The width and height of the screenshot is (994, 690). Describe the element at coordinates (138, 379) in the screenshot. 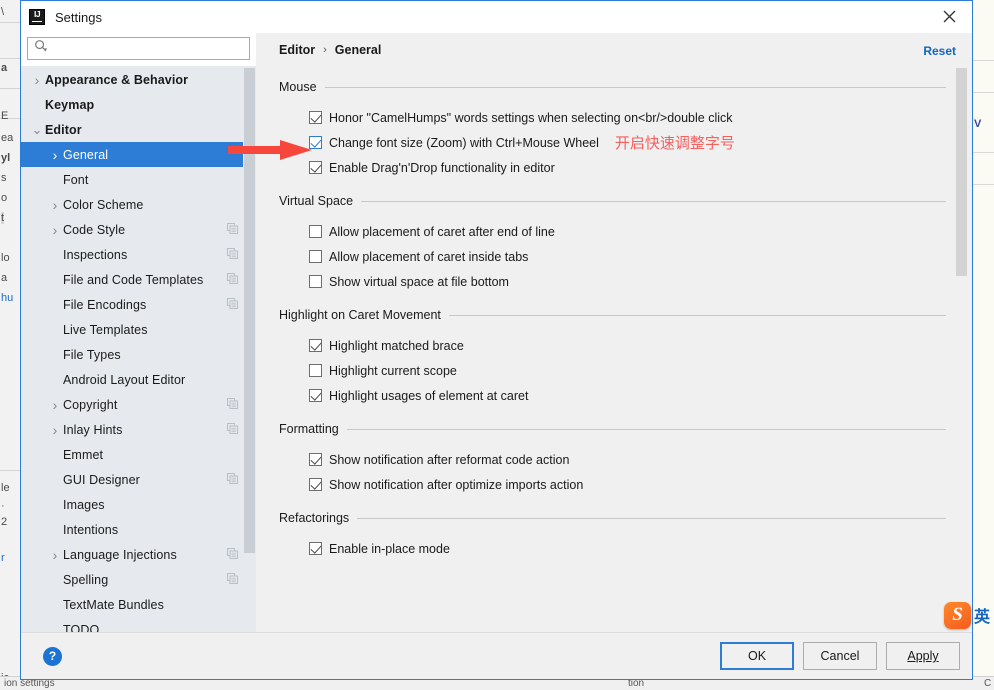

I see `sidebar-item-android-layout-editor: ›Android Layout Editor` at that location.